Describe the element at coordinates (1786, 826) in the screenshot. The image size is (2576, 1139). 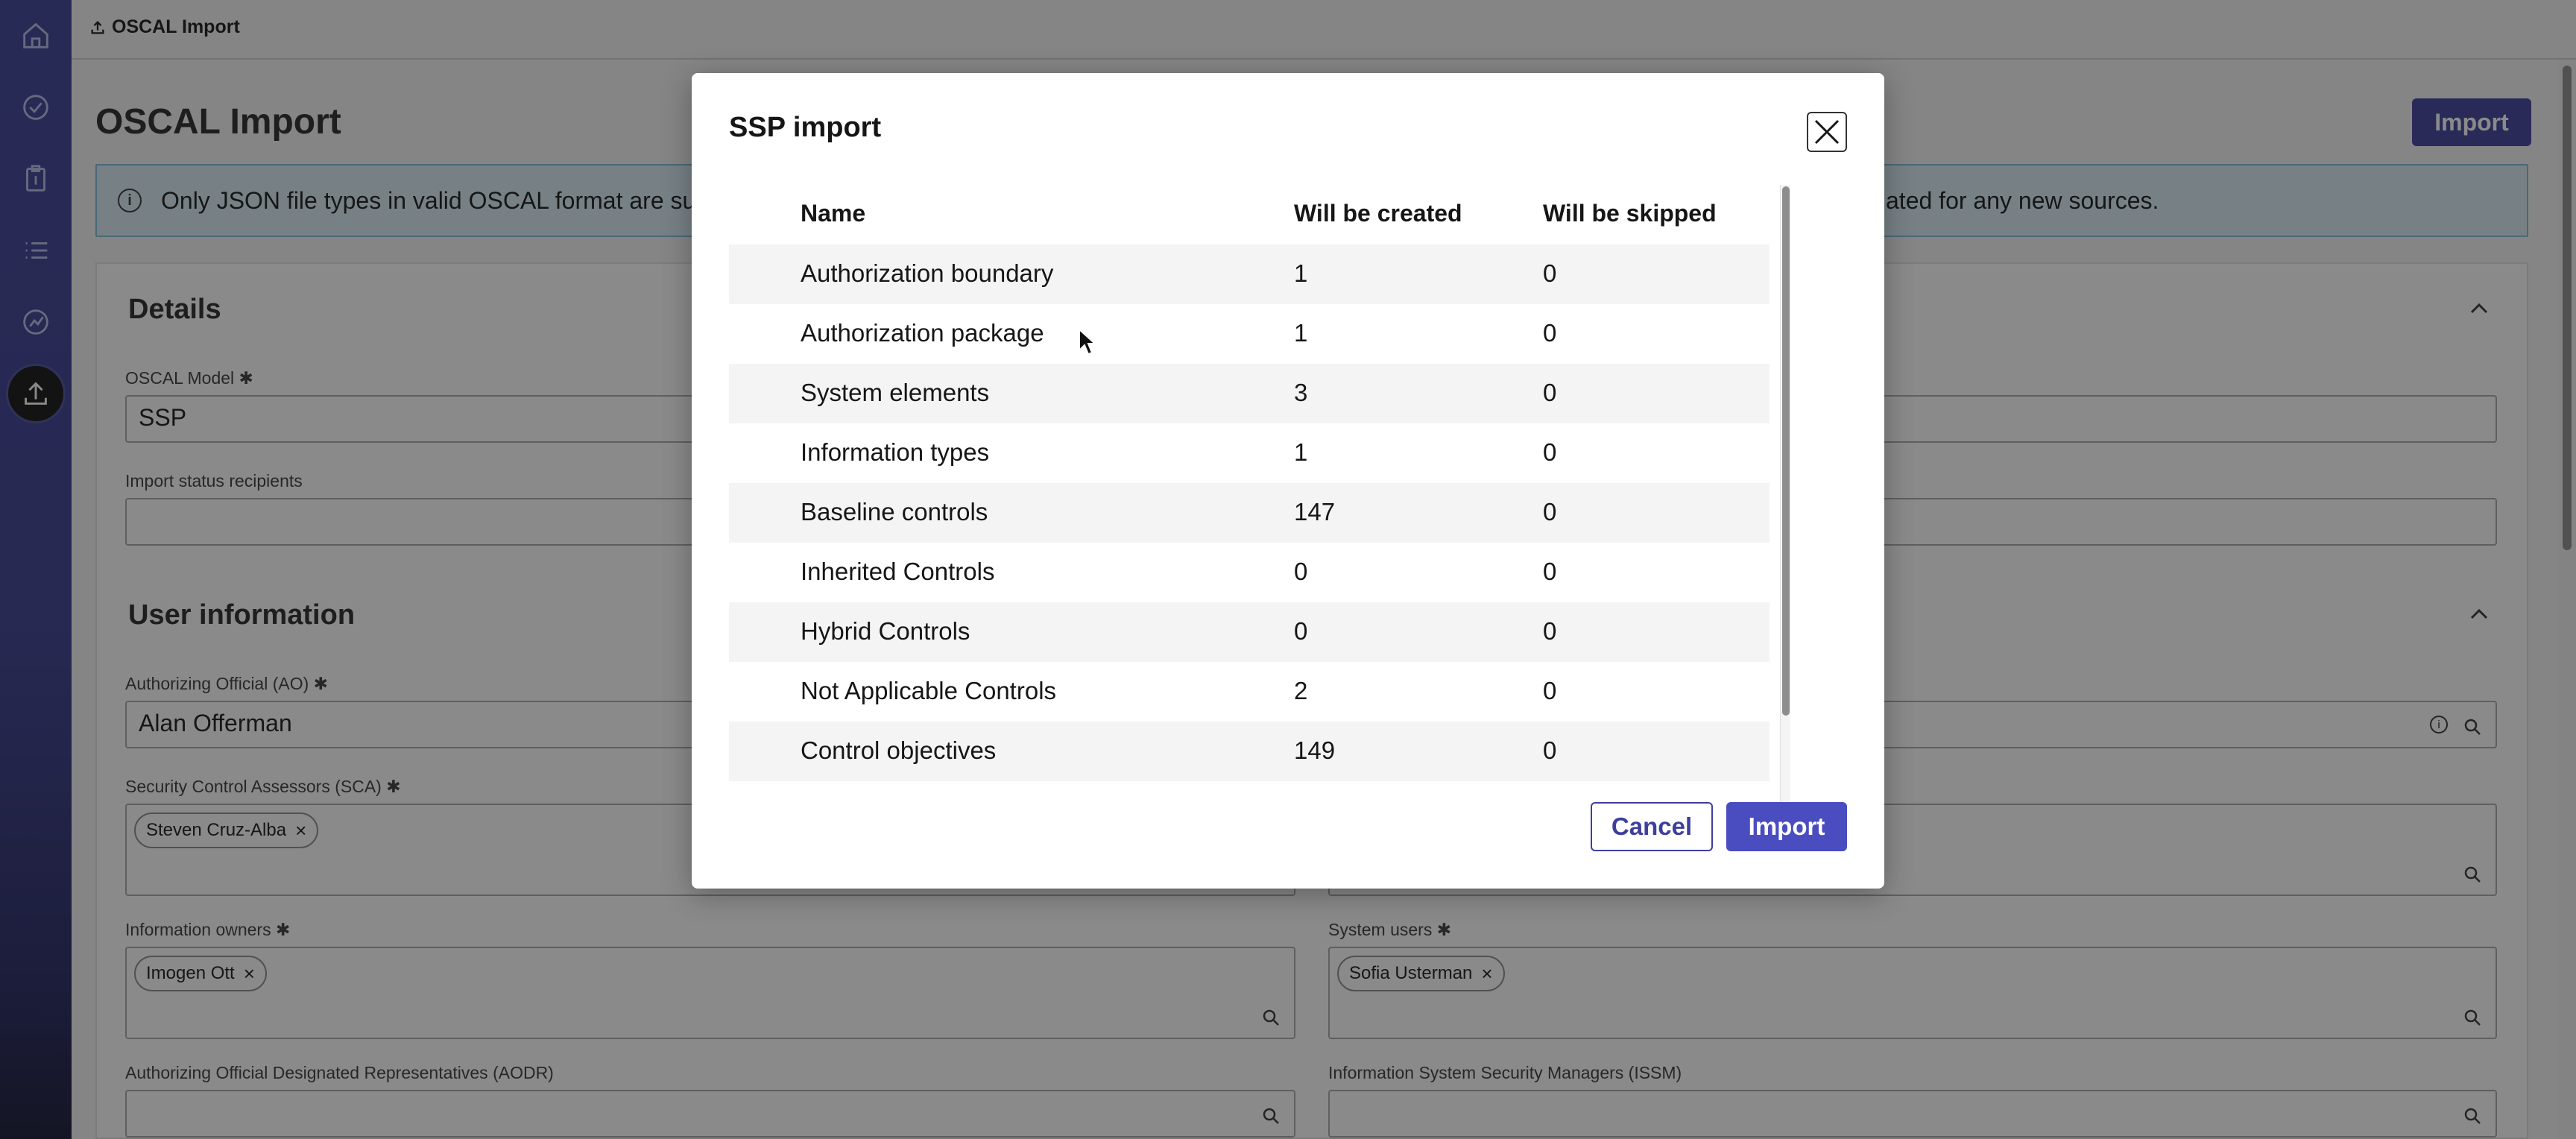
I see `import-button: Import` at that location.